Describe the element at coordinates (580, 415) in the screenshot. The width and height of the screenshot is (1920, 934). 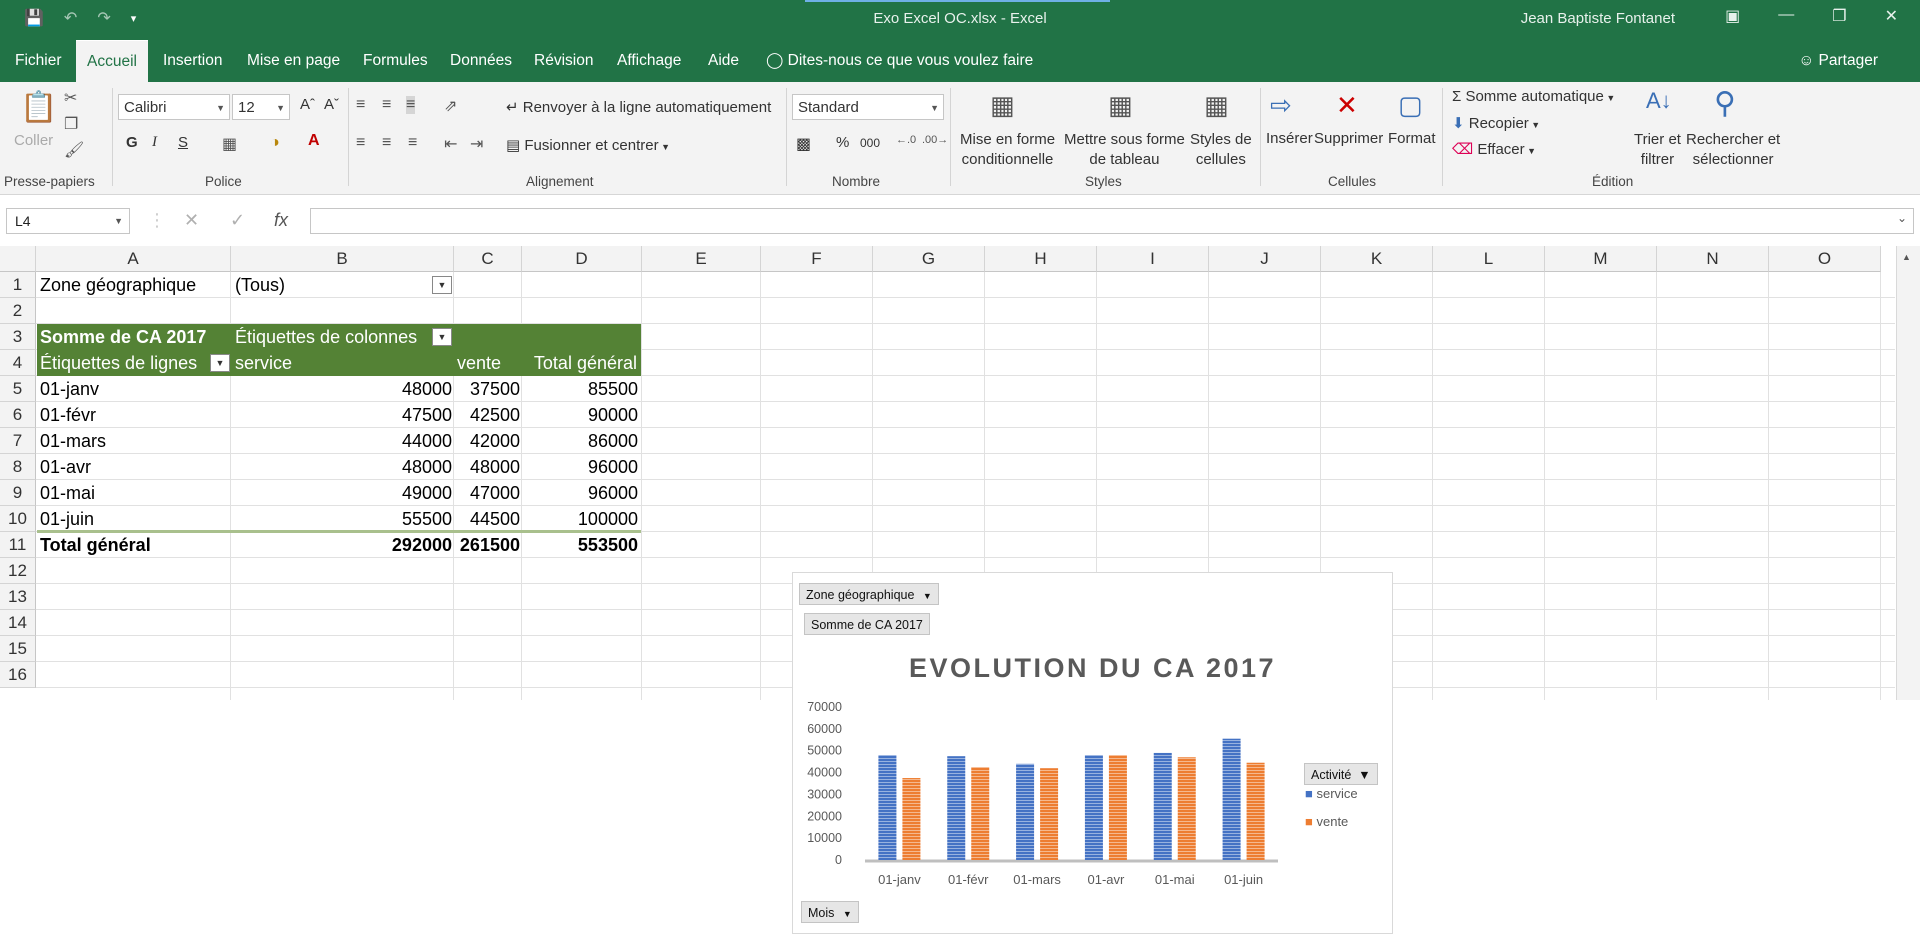
I see `pivot-cell-total: 90000` at that location.